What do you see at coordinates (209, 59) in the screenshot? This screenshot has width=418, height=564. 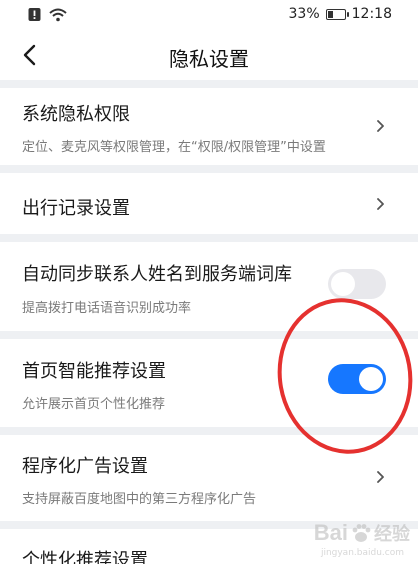 I see `page-title: 隐私设置` at bounding box center [209, 59].